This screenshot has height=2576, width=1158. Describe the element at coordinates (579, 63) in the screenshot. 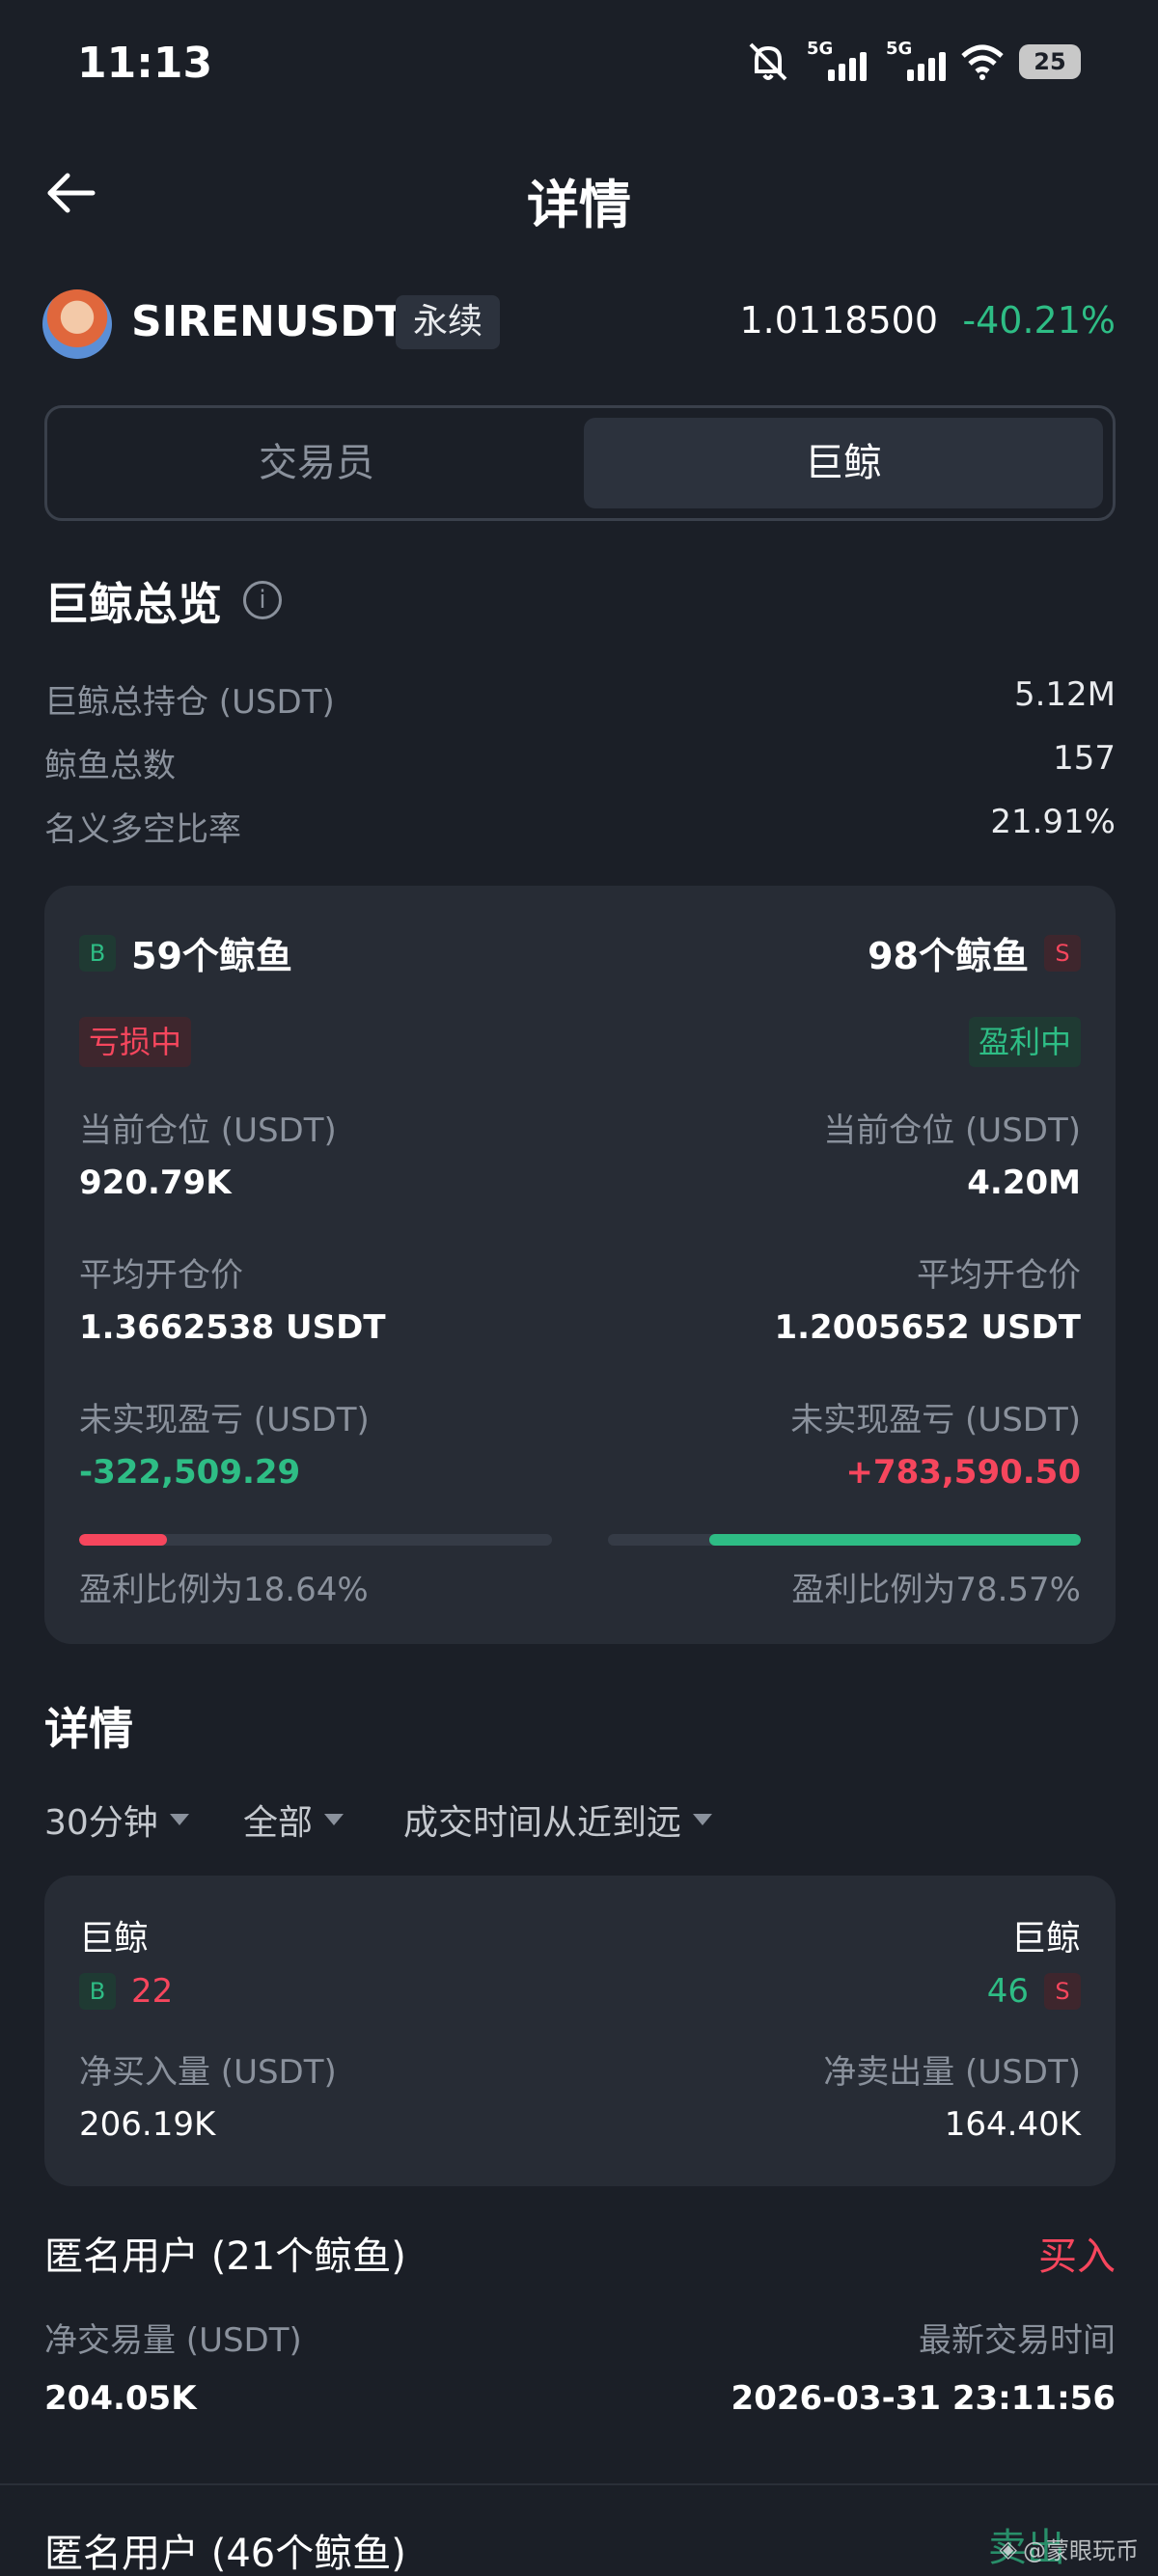

I see `status-bar: 11:13 5G 5G 25` at that location.